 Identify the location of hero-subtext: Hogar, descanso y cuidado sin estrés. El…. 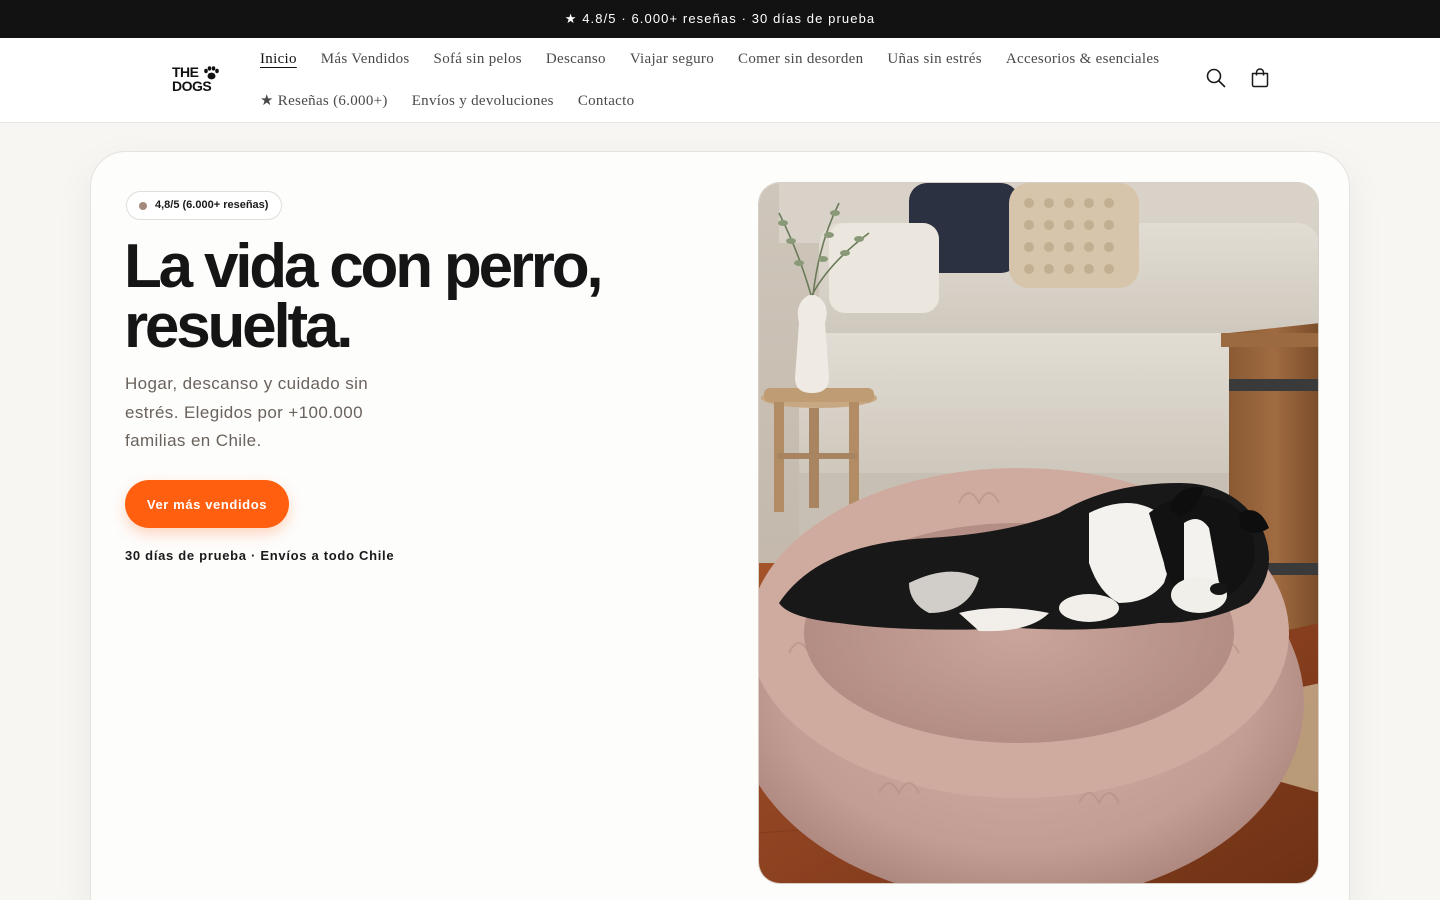
(247, 412).